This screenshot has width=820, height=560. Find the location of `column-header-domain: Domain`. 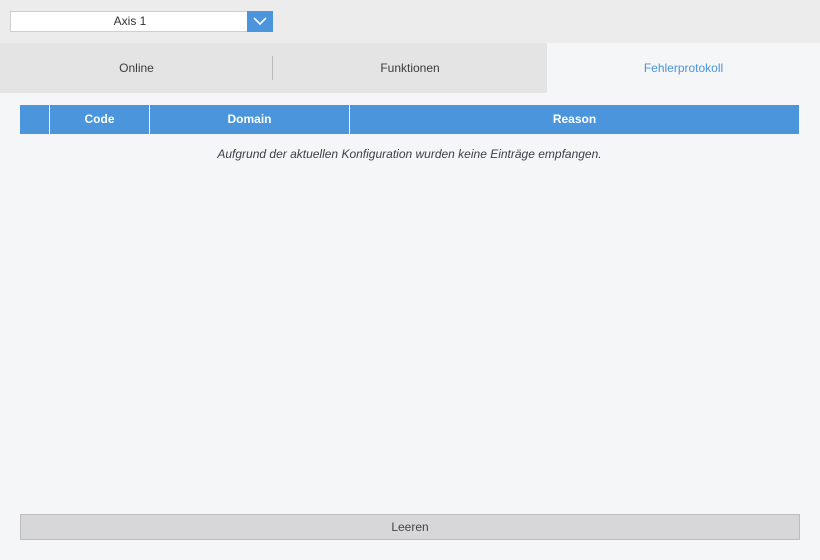

column-header-domain: Domain is located at coordinates (250, 119).